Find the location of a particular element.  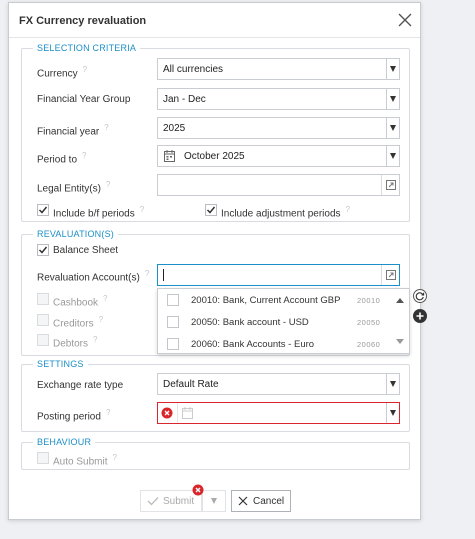

dialog-title: FX Currency revaluation is located at coordinates (83, 21).